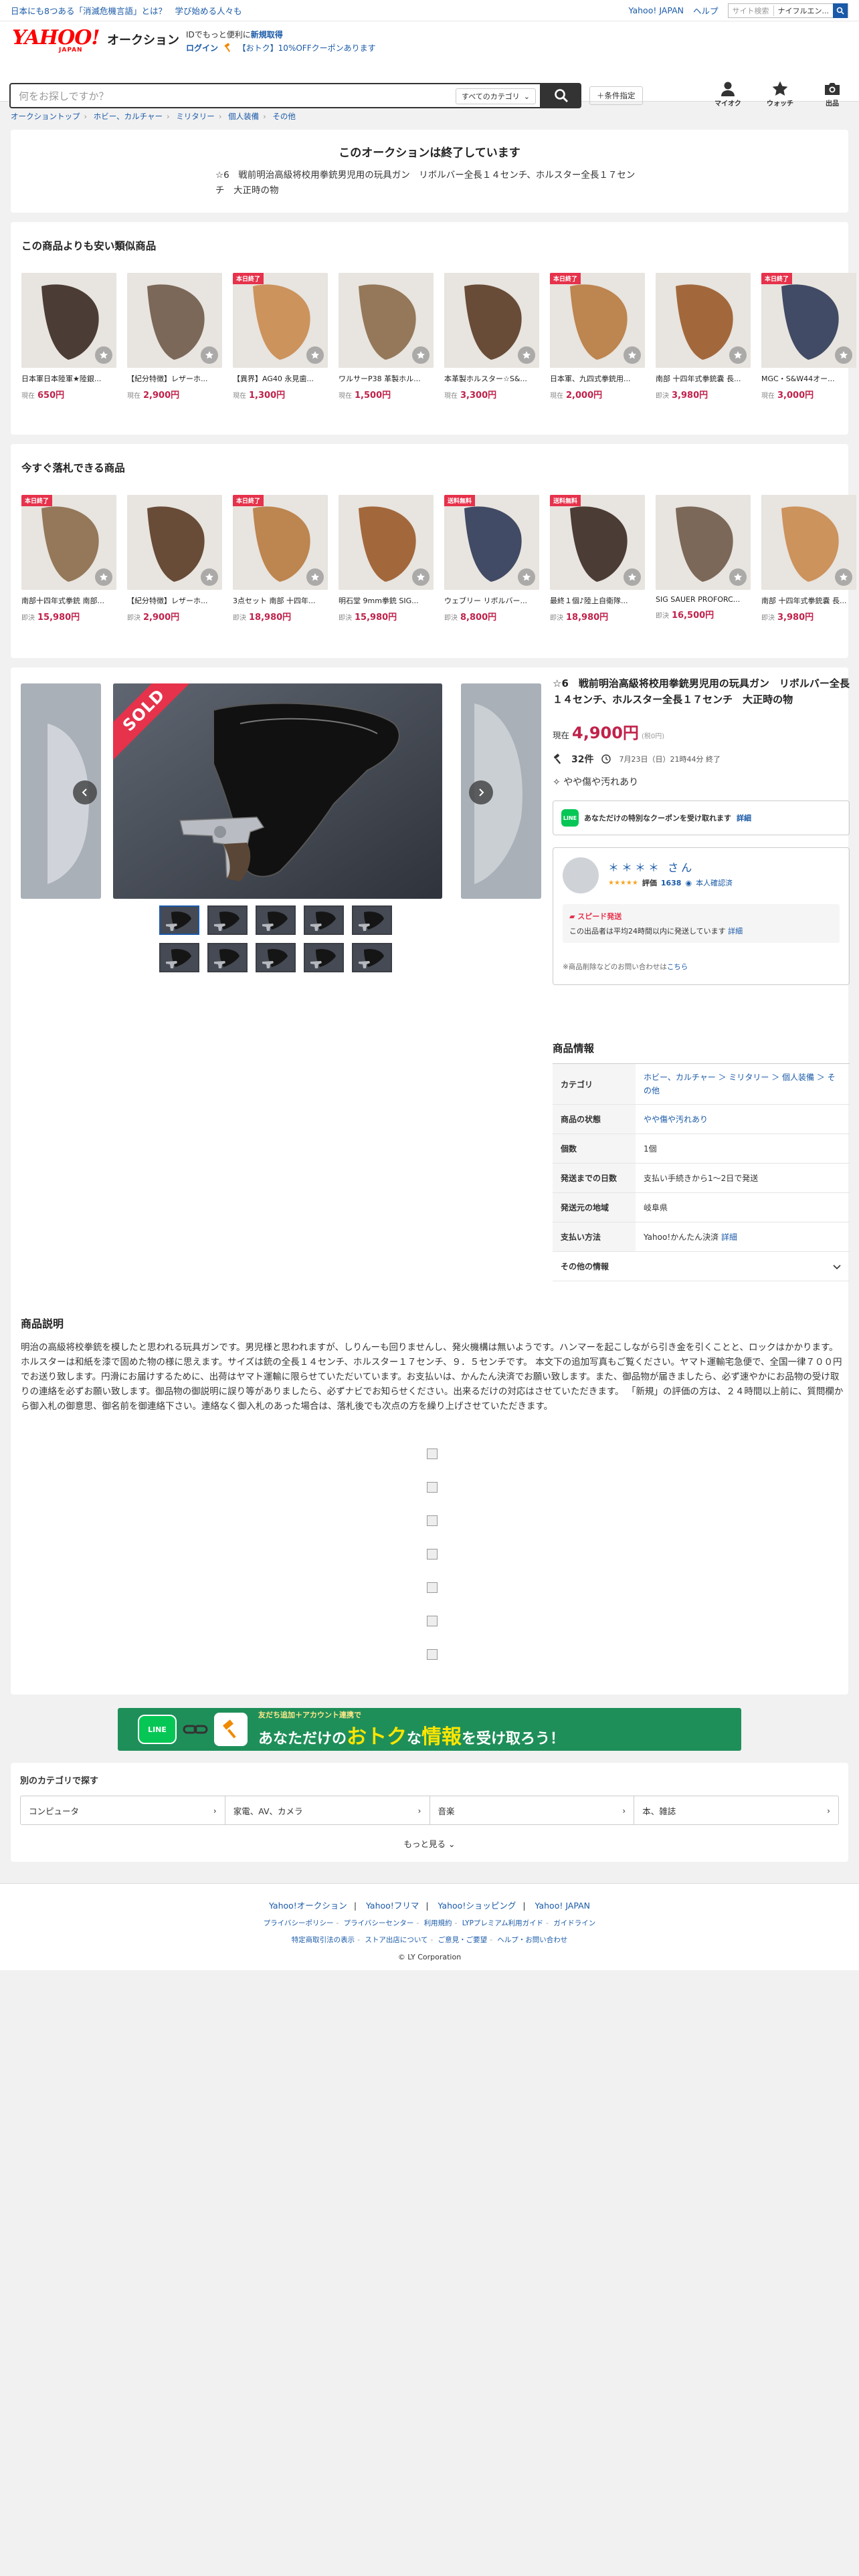  What do you see at coordinates (327, 1810) in the screenshot?
I see `category-link: 家電、AV、カメラ ›` at bounding box center [327, 1810].